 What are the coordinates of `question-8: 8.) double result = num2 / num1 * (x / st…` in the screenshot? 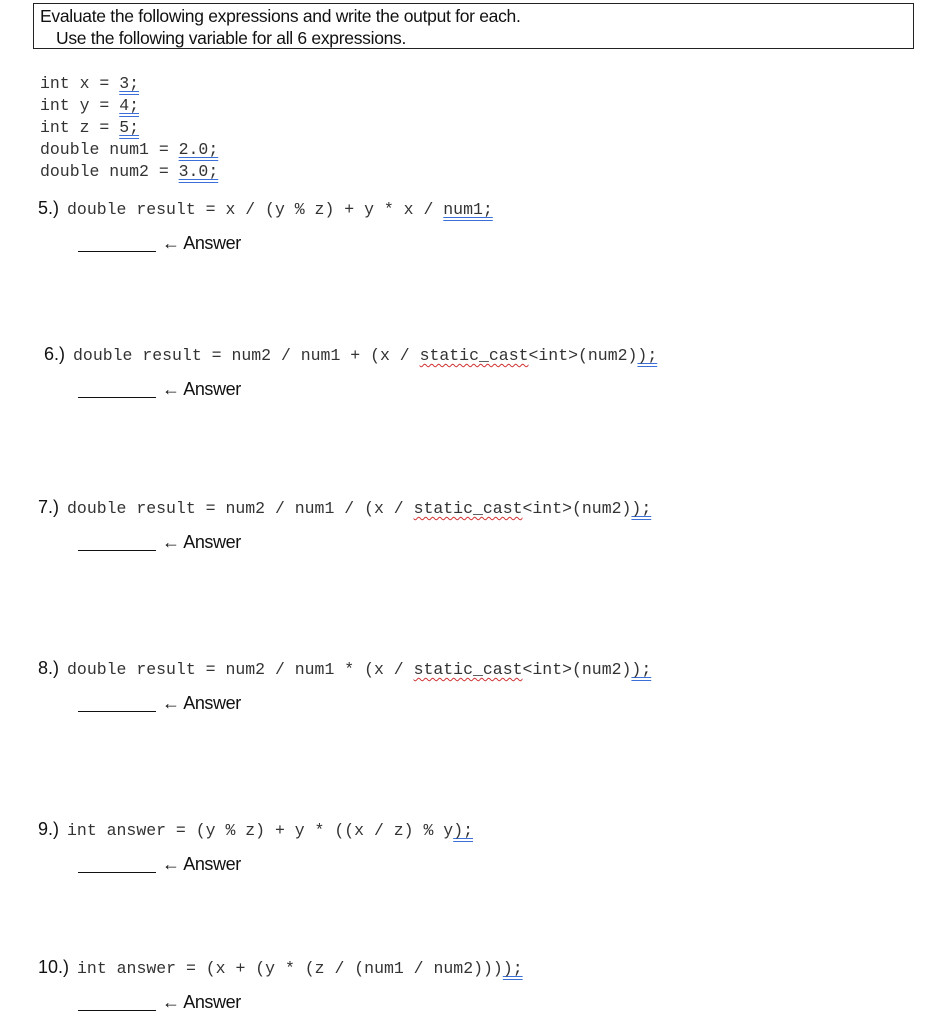 It's located at (345, 668).